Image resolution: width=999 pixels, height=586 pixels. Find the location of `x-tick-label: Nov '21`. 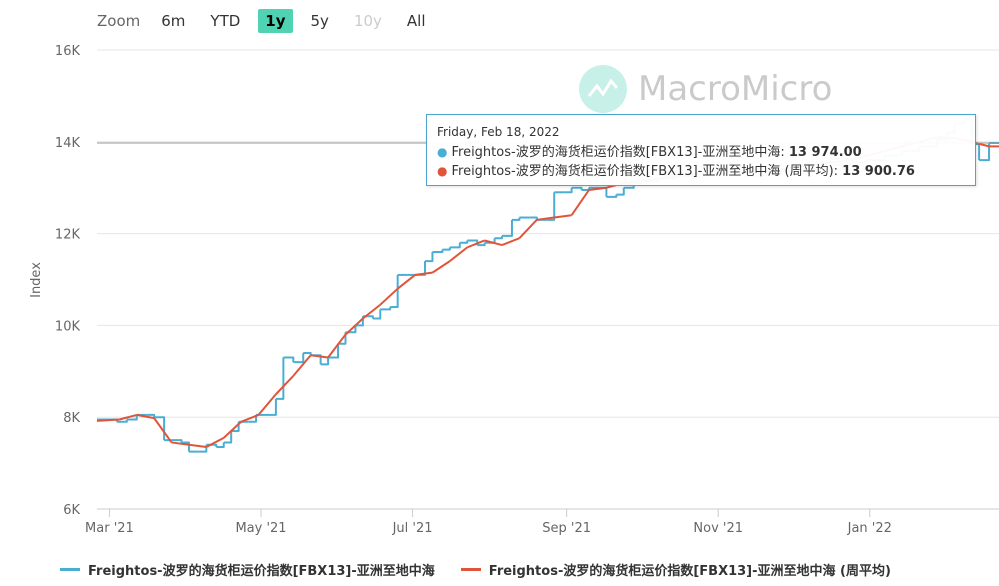

x-tick-label: Nov '21 is located at coordinates (718, 528).